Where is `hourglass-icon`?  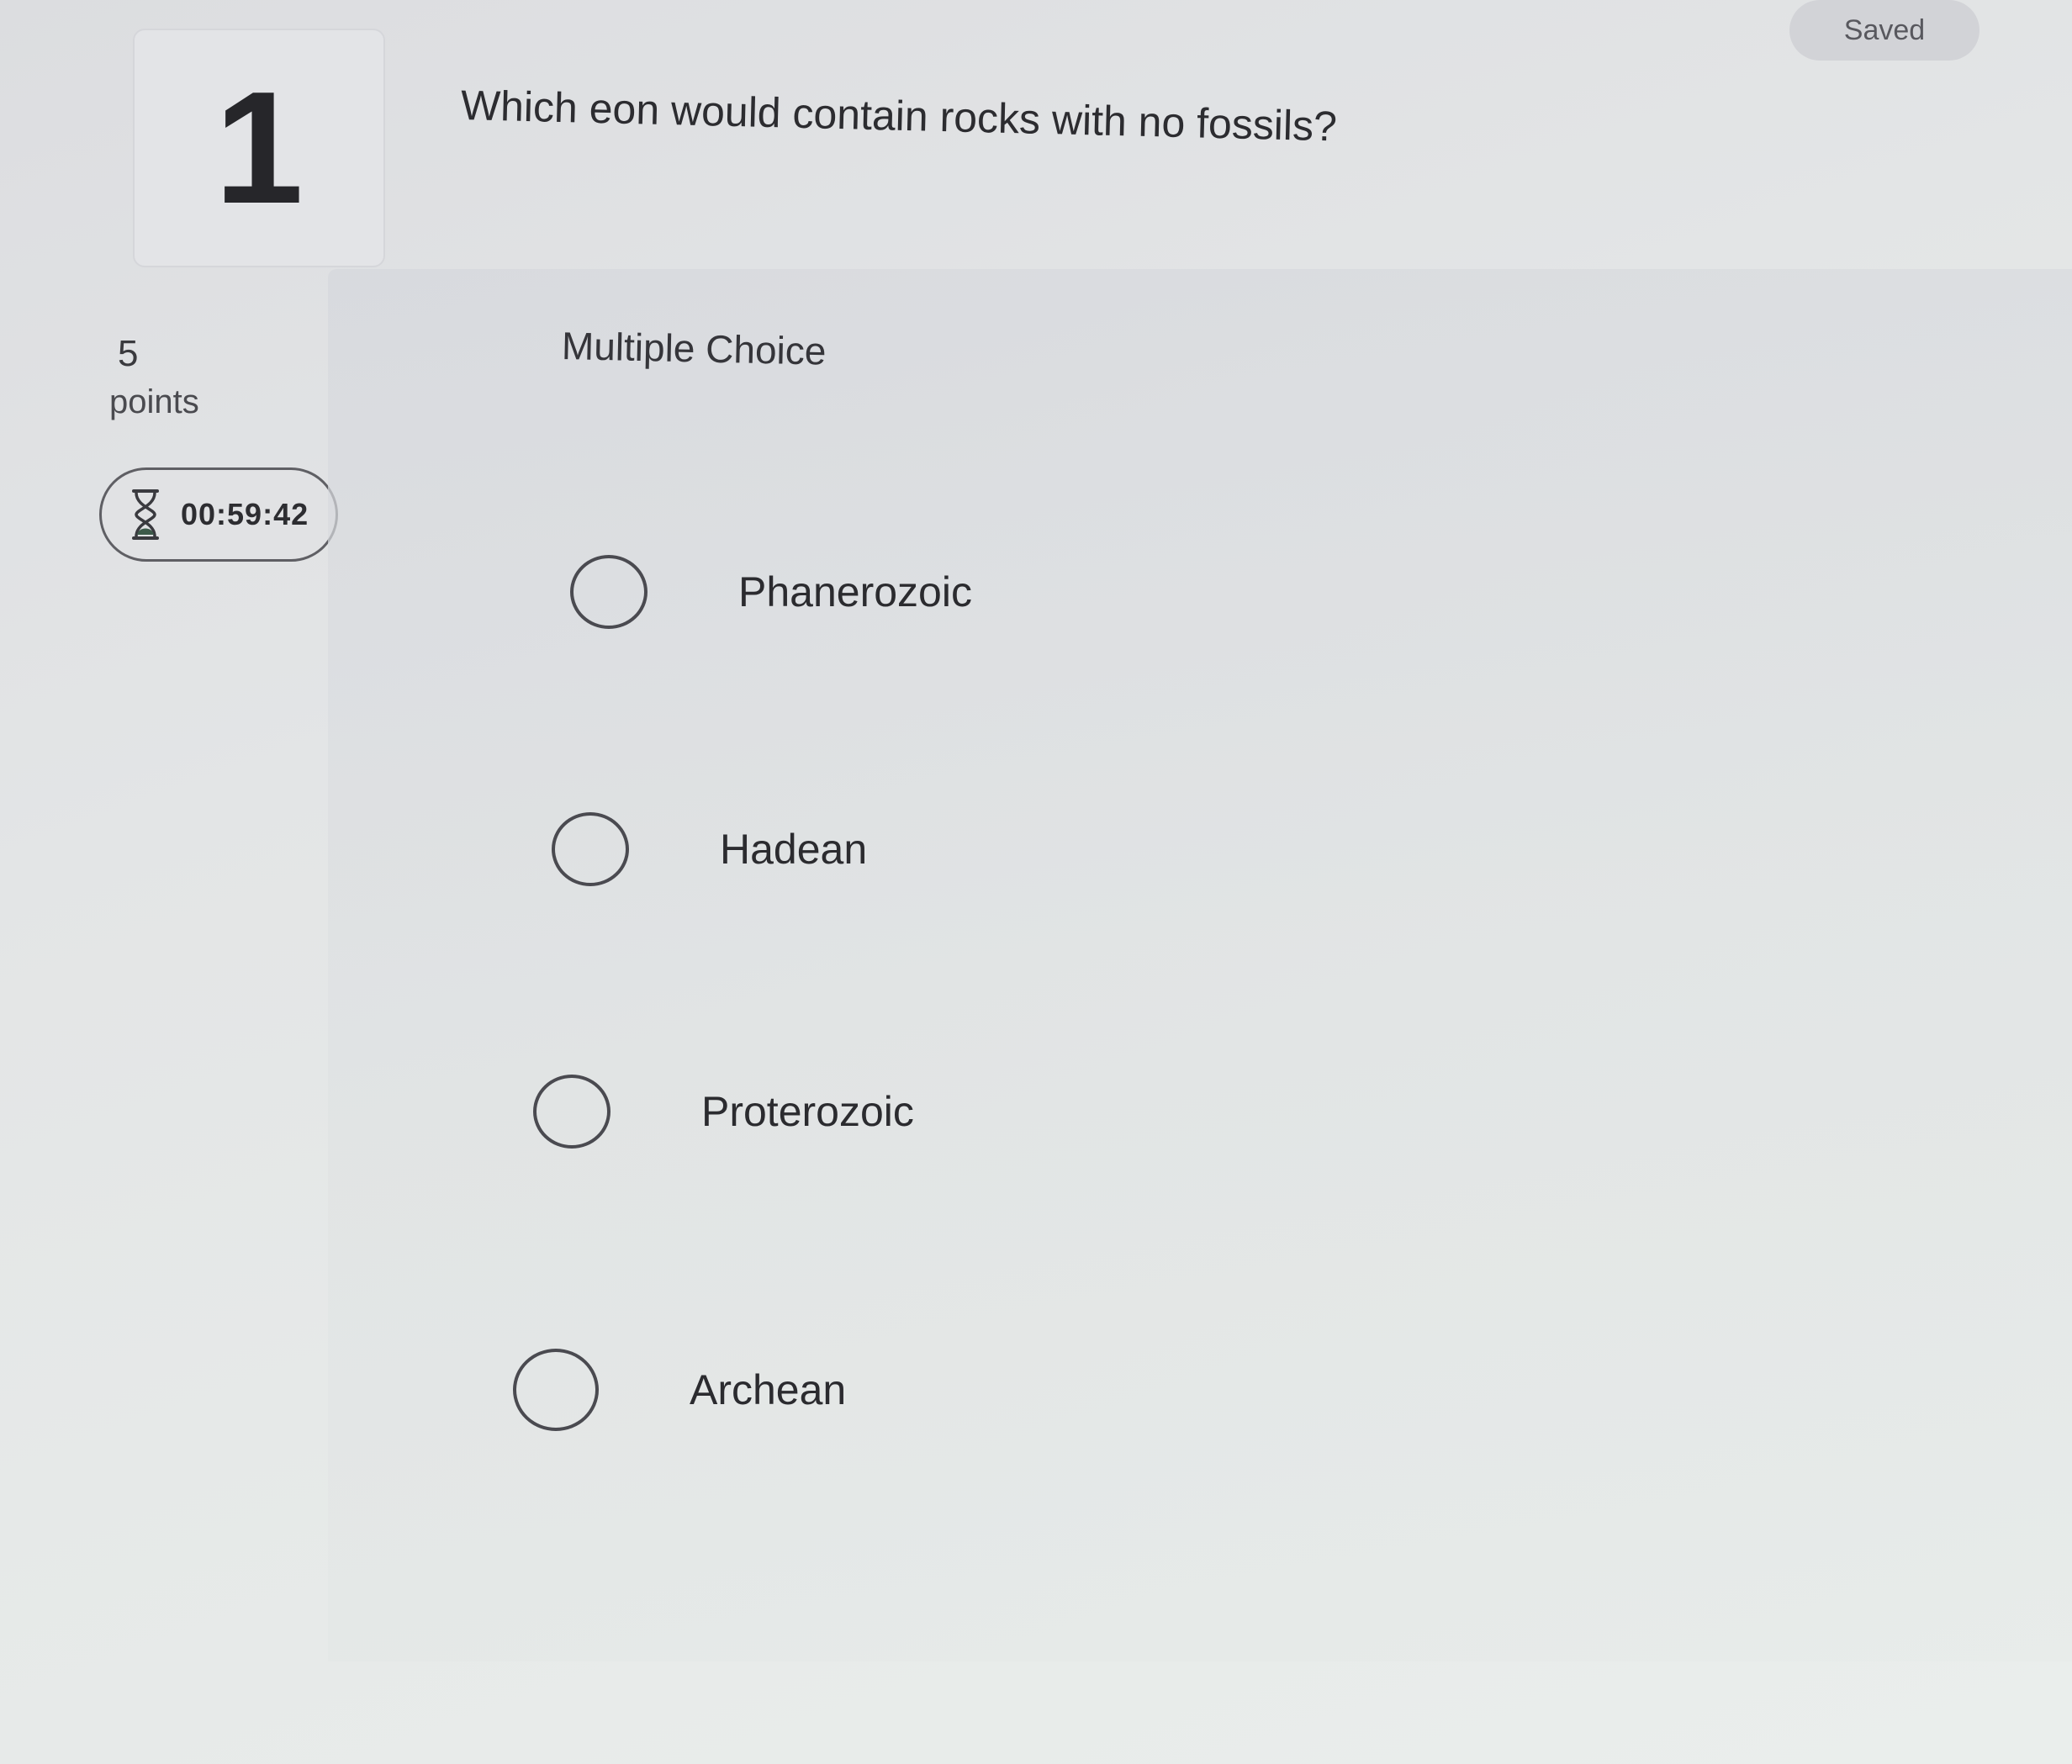
hourglass-icon is located at coordinates (145, 514).